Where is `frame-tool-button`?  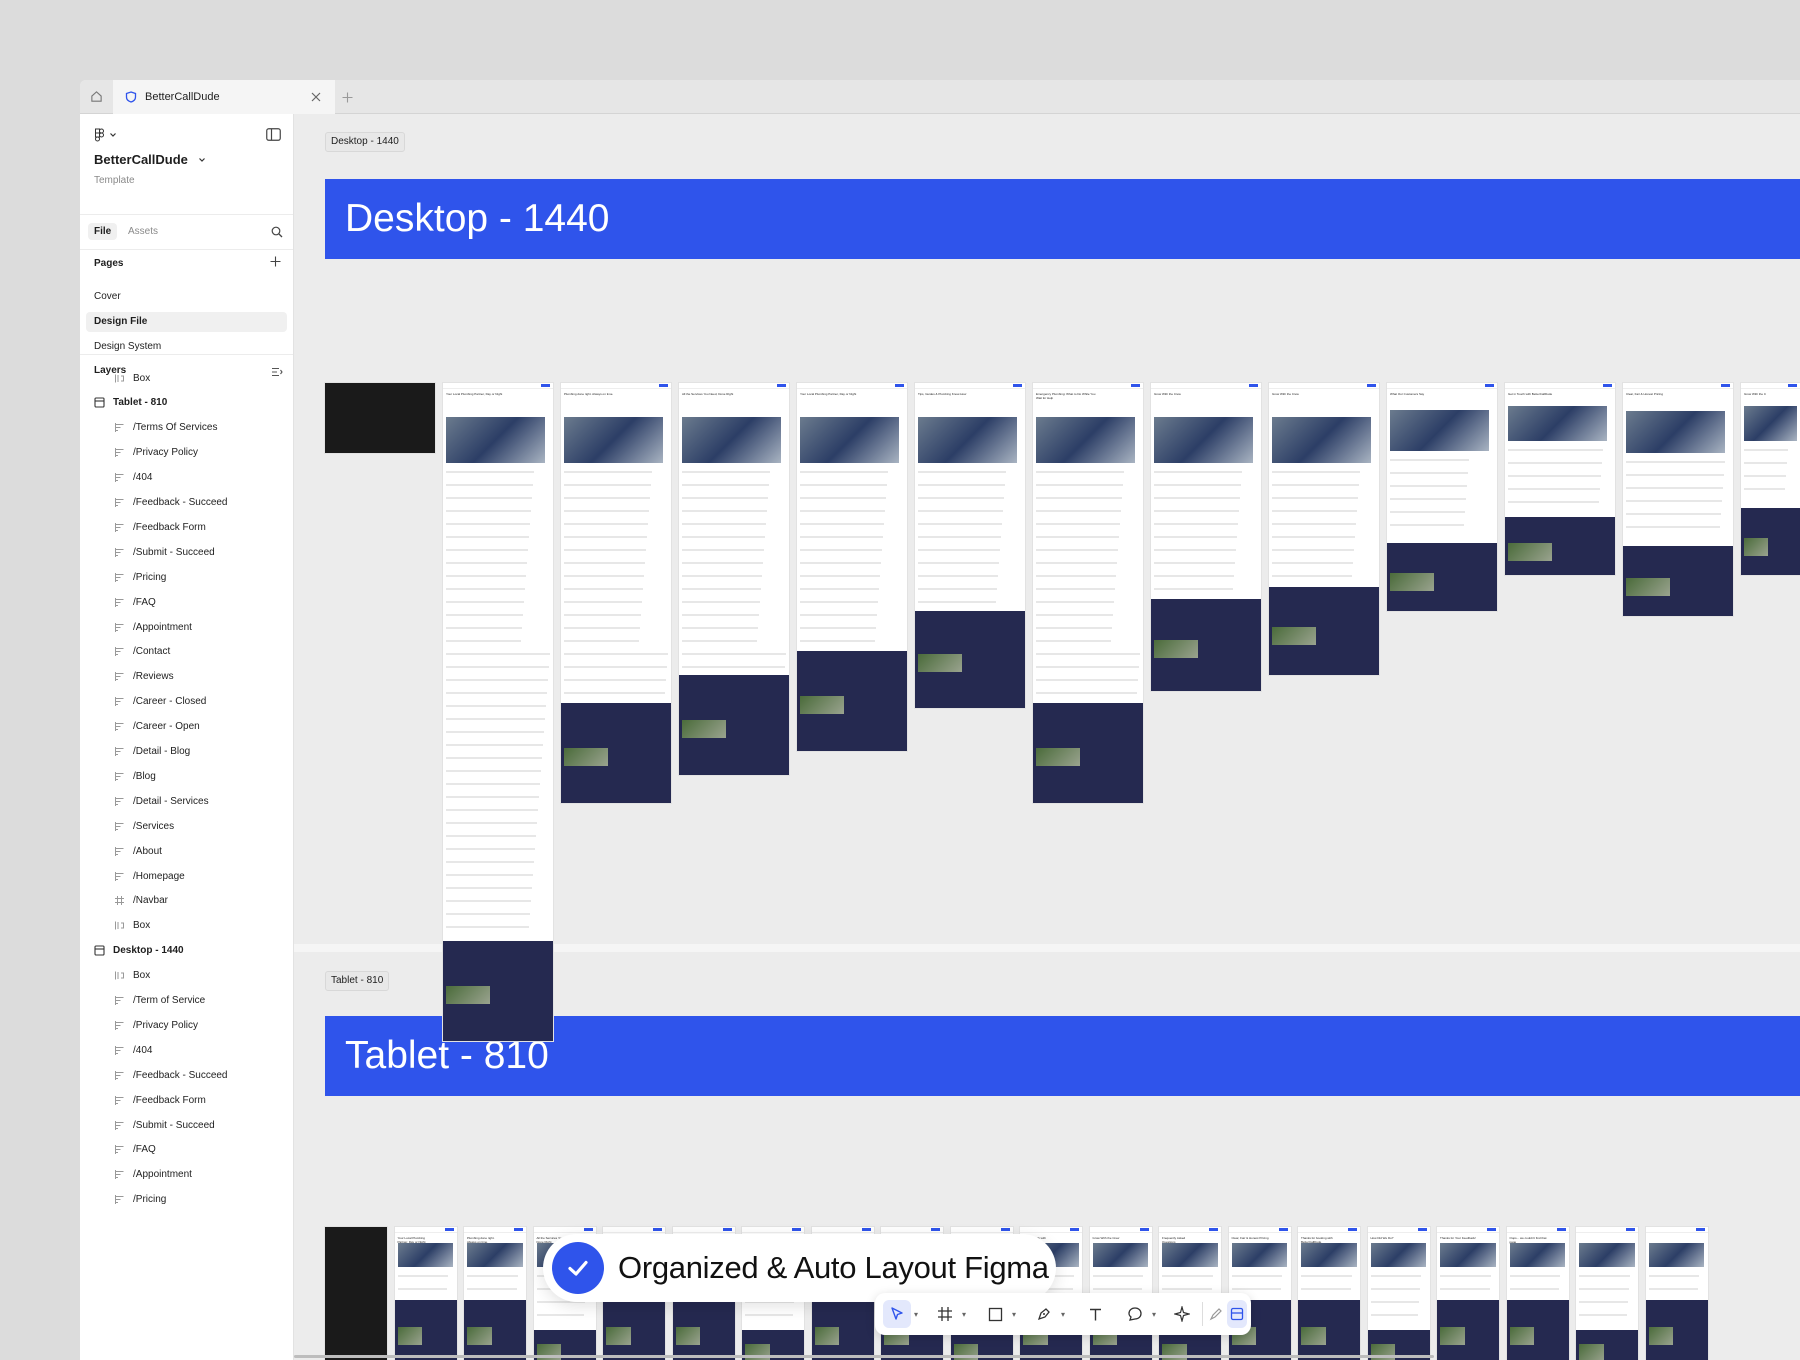
frame-tool-button is located at coordinates (945, 1314).